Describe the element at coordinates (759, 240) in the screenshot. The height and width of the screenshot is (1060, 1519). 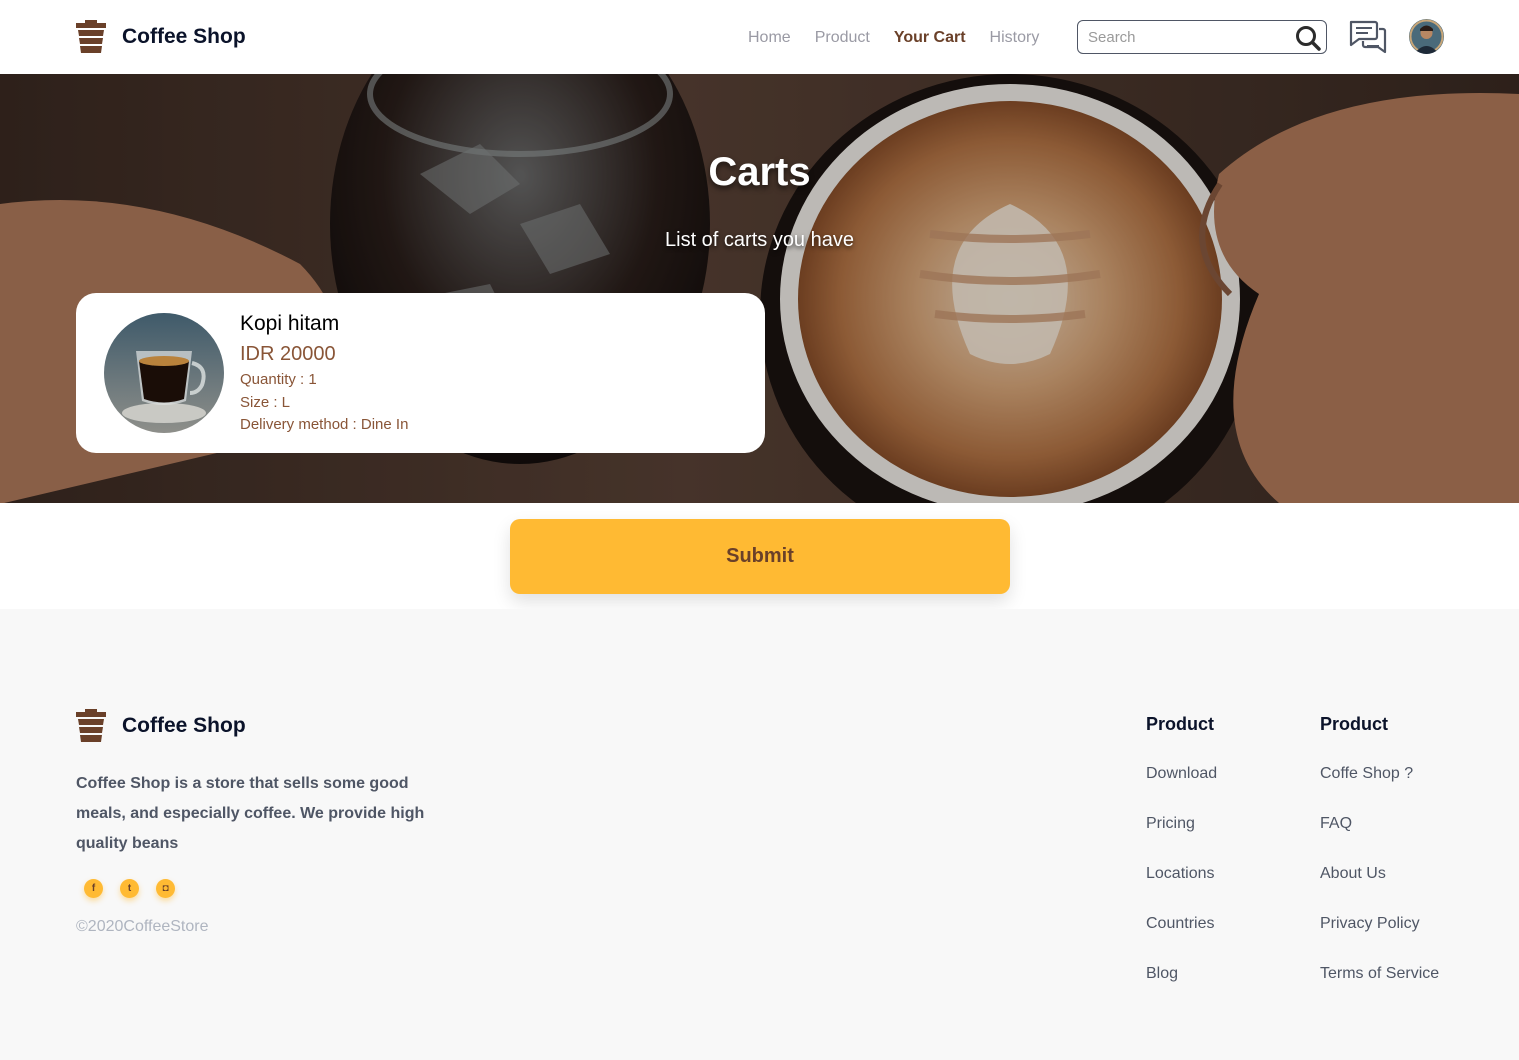
I see `page-subtitle: List of carts you have` at that location.